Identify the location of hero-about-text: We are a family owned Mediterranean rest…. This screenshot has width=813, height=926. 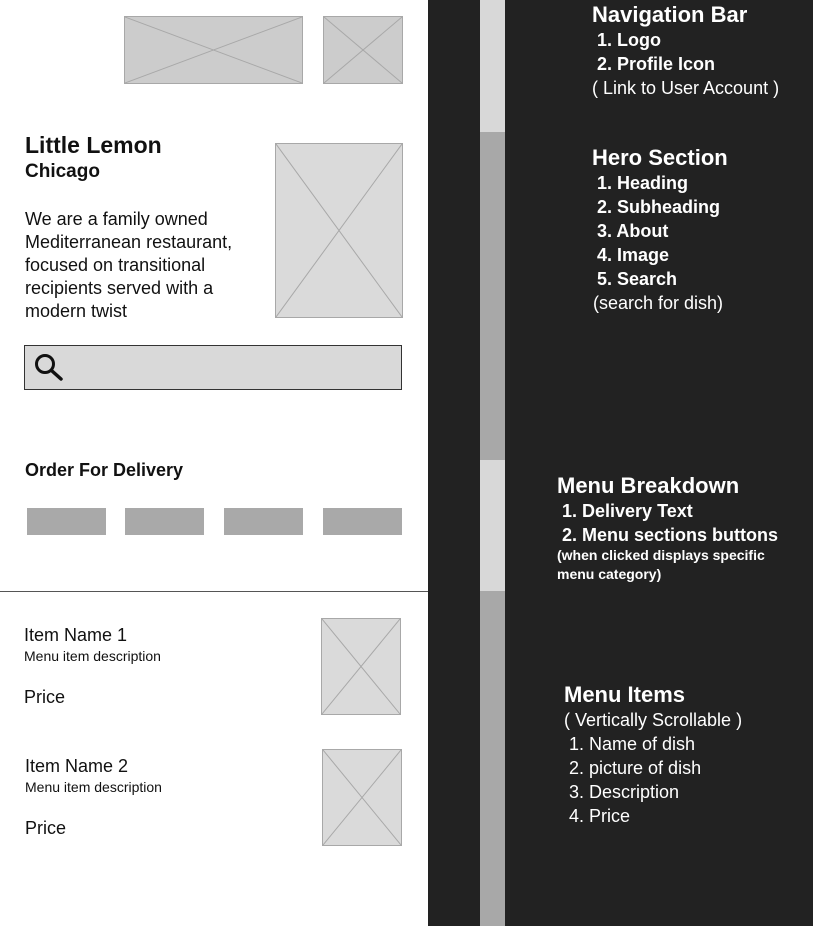
(129, 265).